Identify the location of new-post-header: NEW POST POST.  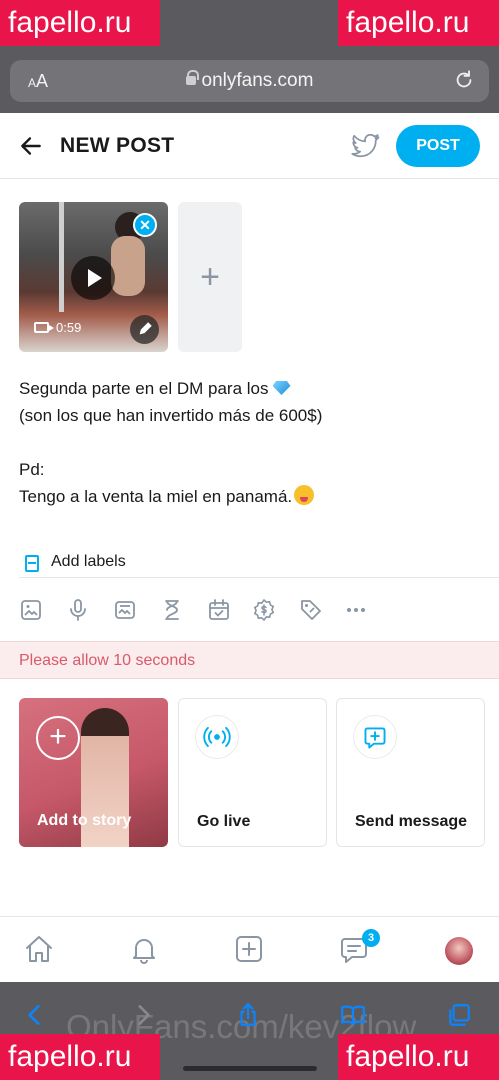
(249, 146).